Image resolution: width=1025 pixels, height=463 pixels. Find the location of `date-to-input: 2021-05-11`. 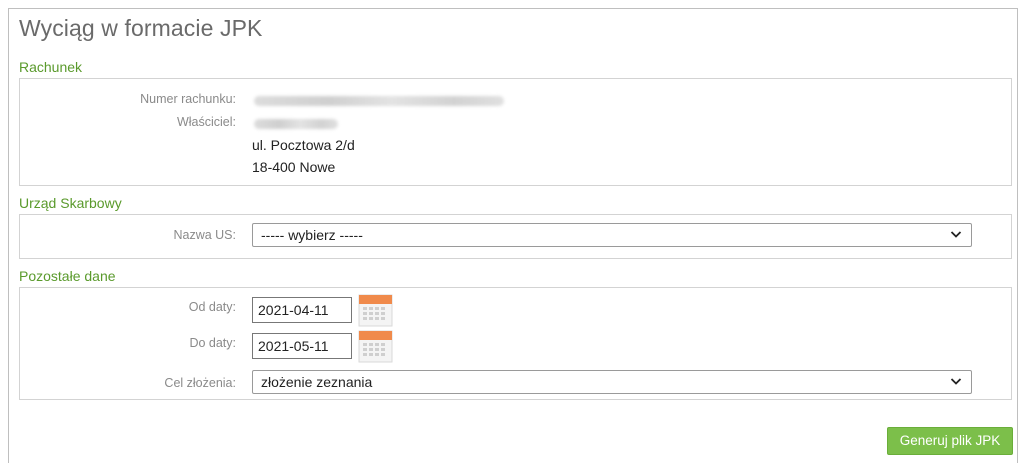

date-to-input: 2021-05-11 is located at coordinates (302, 346).